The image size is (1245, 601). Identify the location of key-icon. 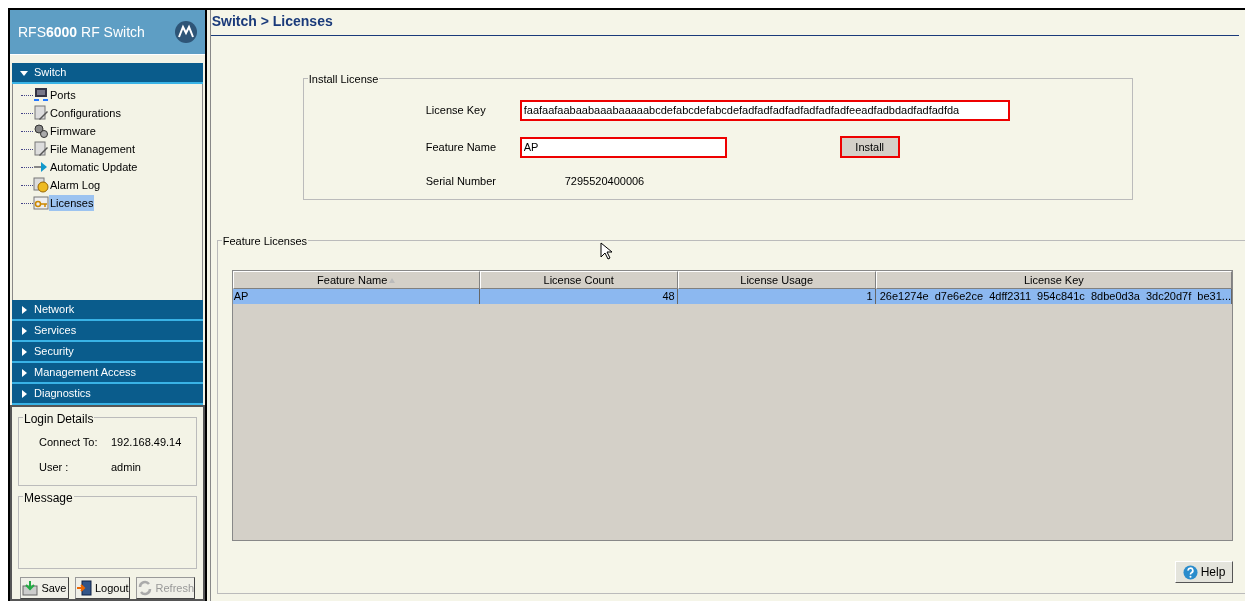
(41, 203).